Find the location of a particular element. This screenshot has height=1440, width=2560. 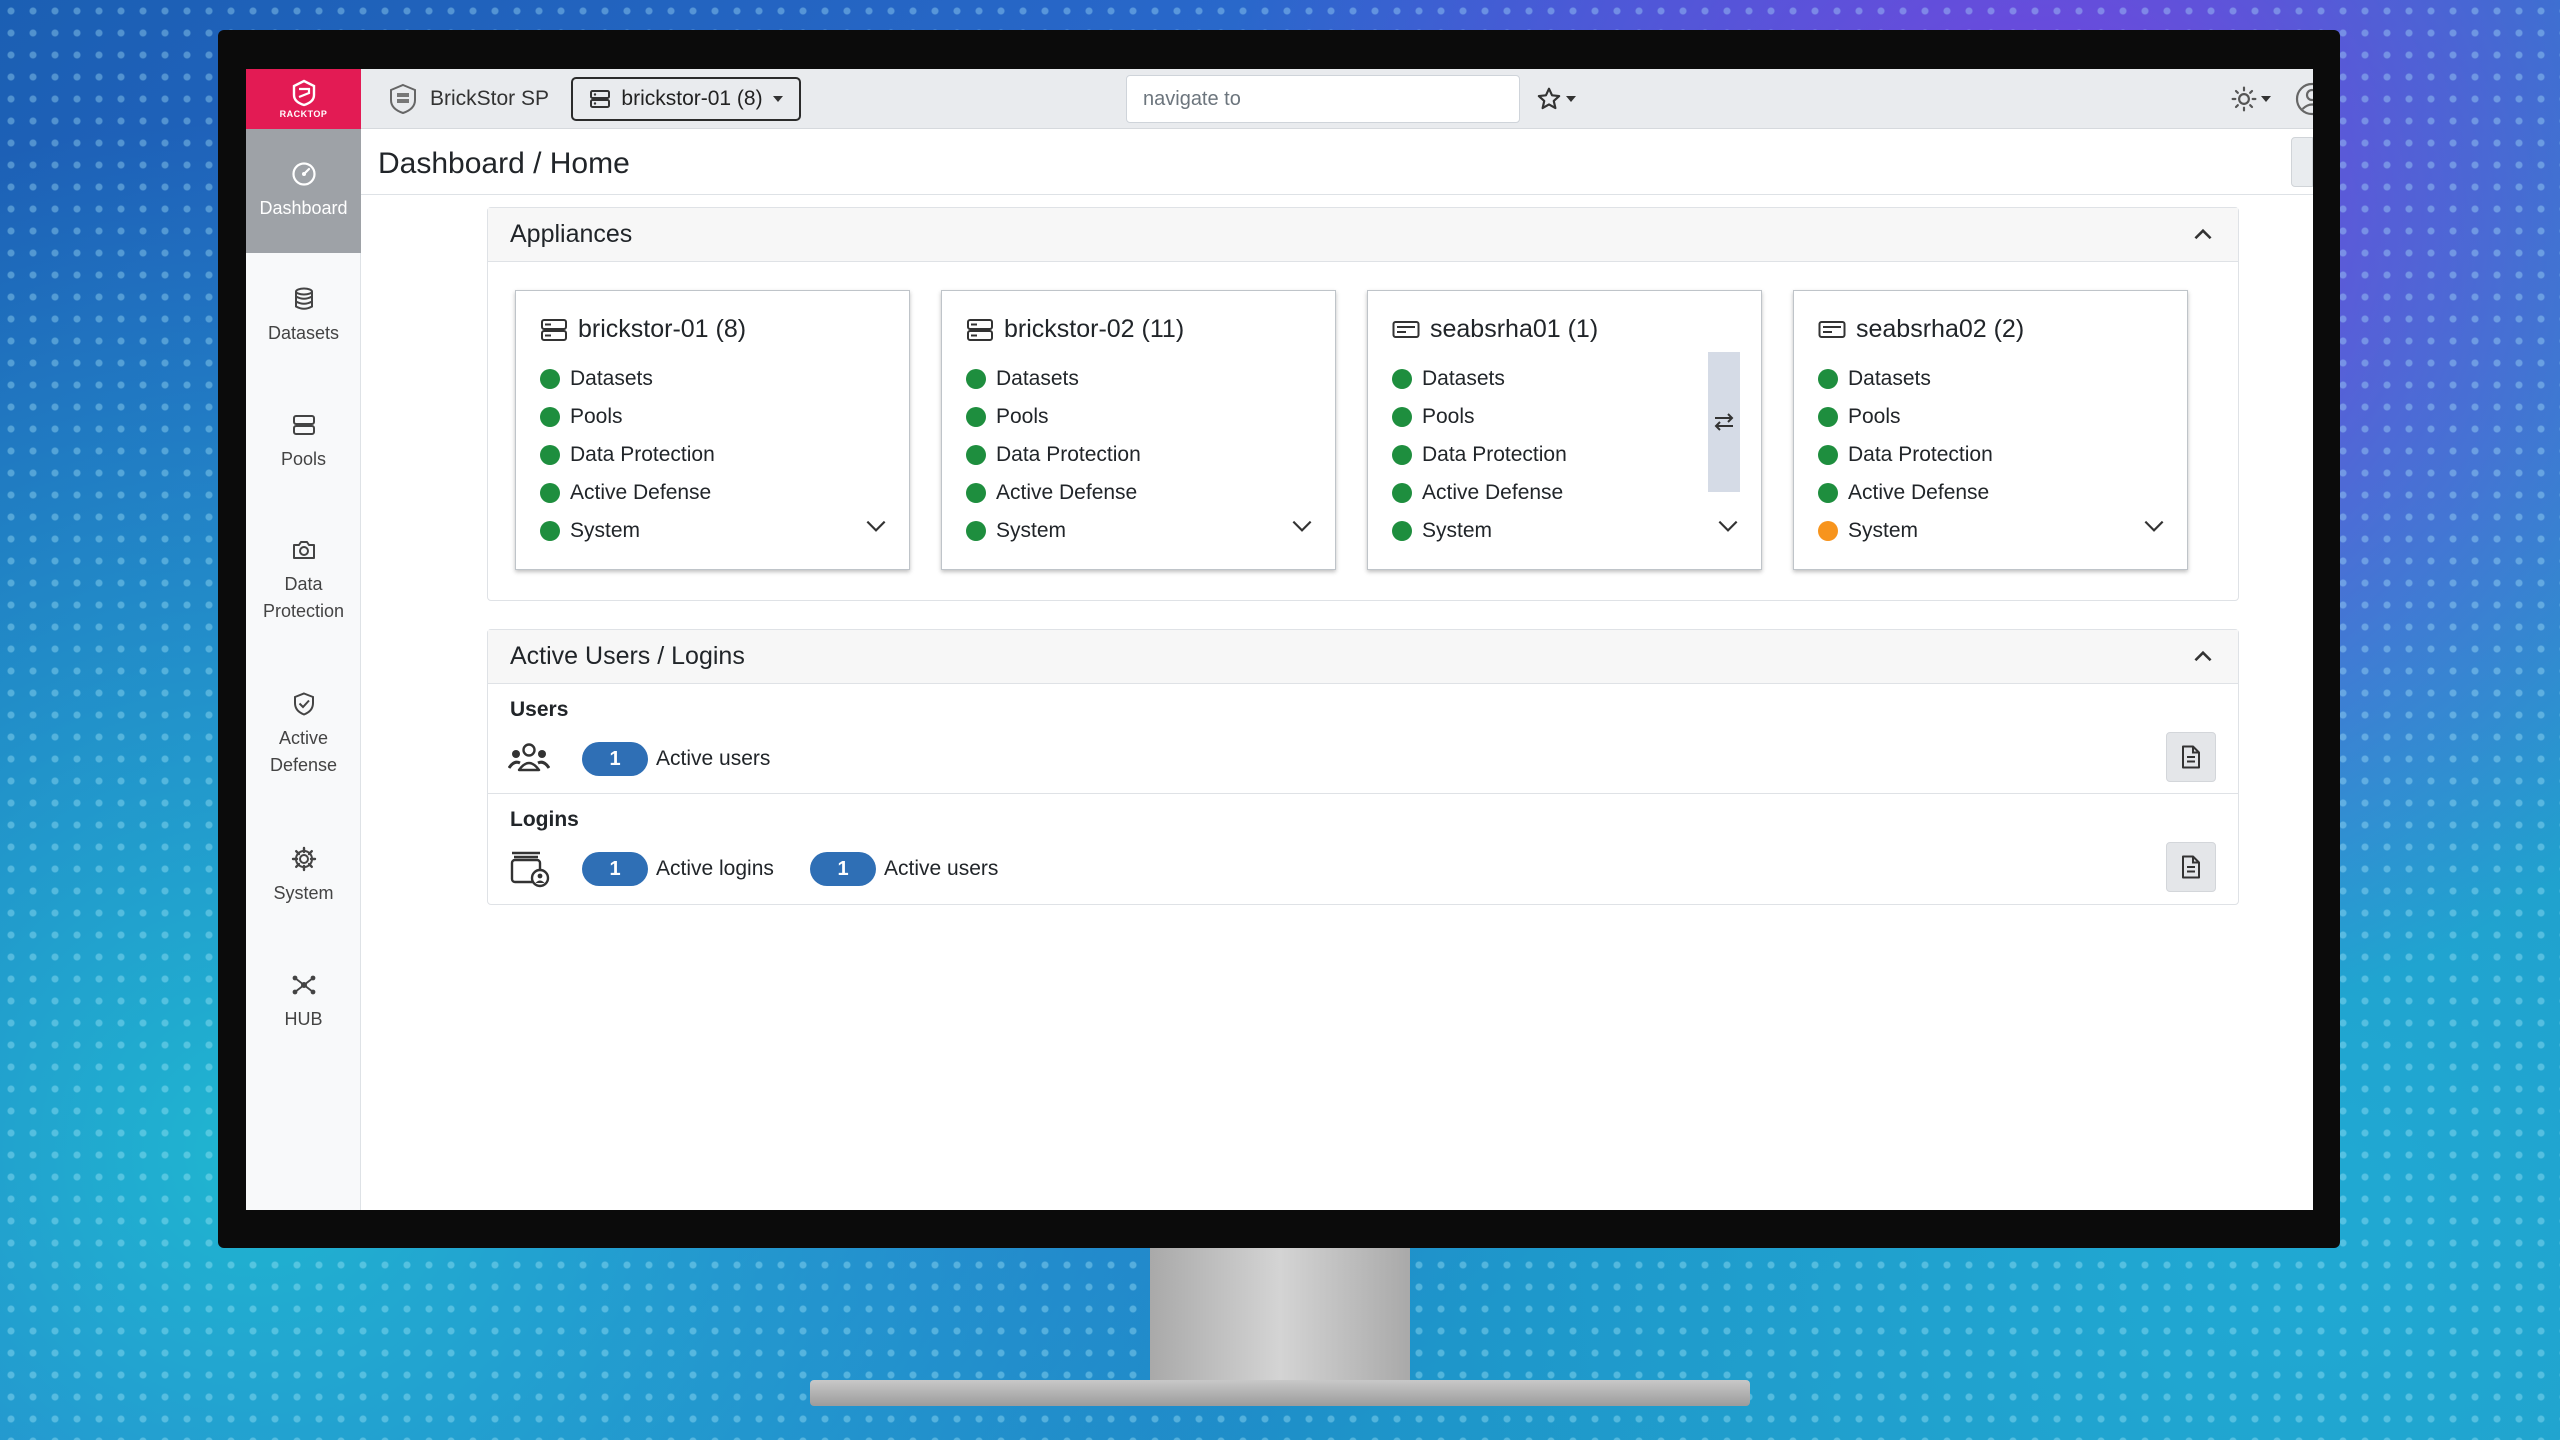

sidebar-item-pools: Pools is located at coordinates (303, 442).